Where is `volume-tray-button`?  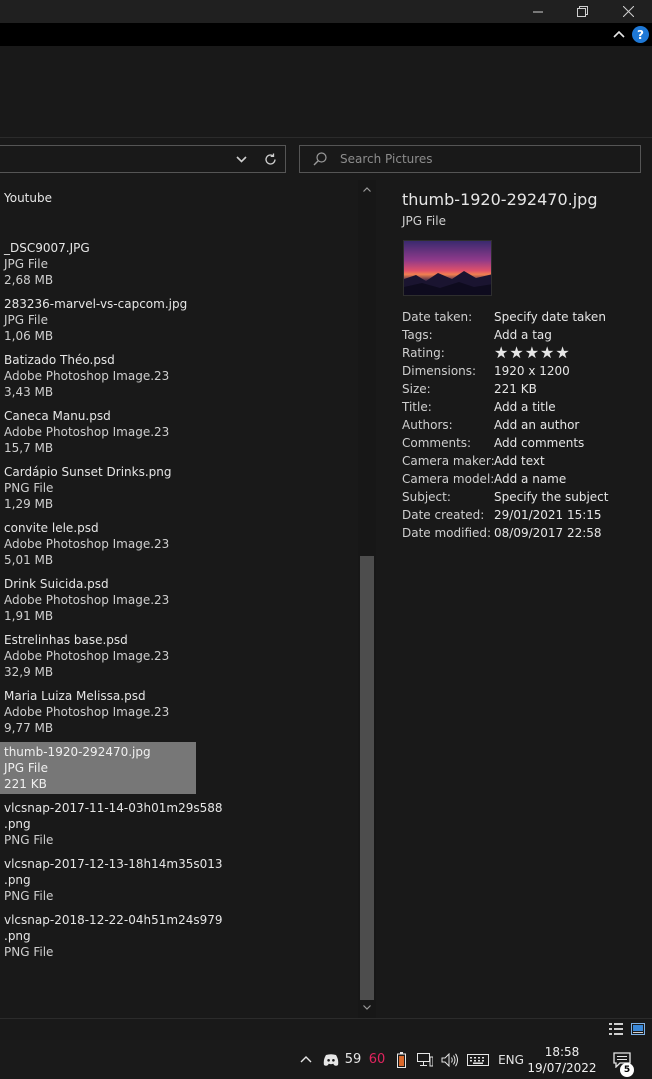
volume-tray-button is located at coordinates (450, 1059).